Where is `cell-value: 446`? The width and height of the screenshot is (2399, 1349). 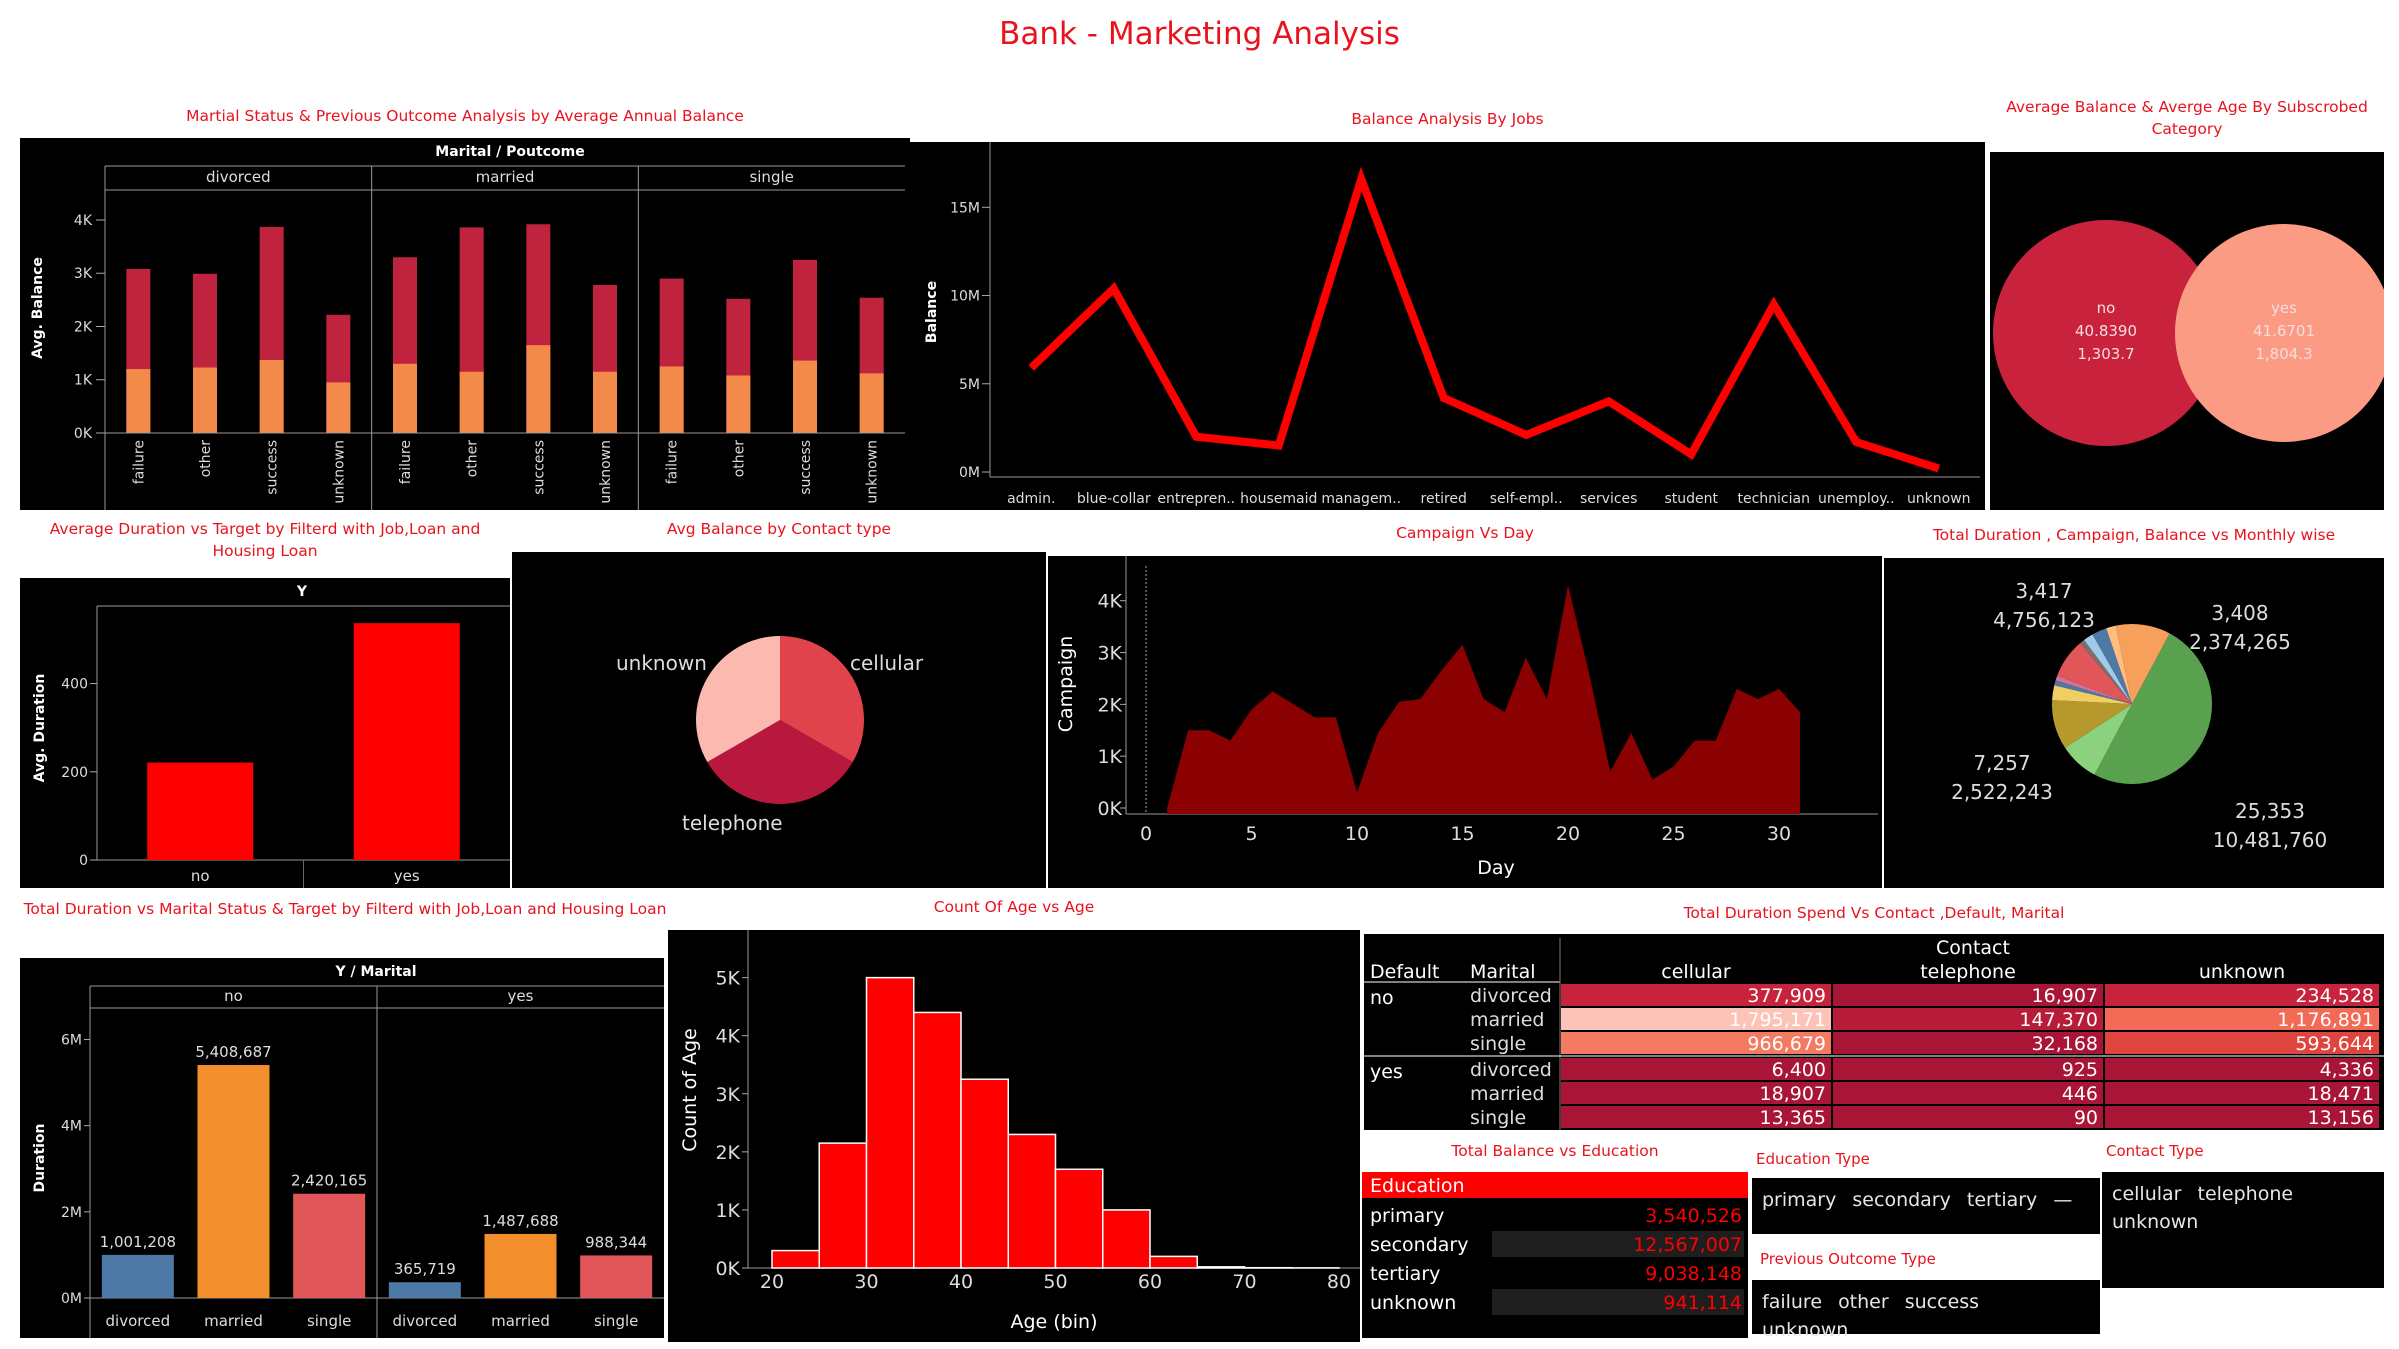
cell-value: 446 is located at coordinates (2080, 1094).